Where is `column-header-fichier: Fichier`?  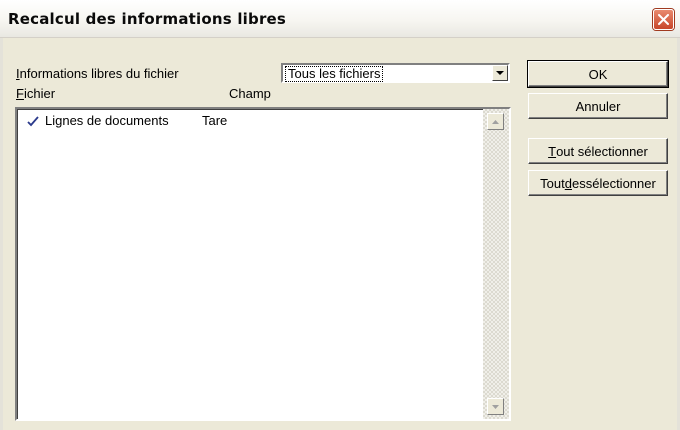
column-header-fichier: Fichier is located at coordinates (35, 93).